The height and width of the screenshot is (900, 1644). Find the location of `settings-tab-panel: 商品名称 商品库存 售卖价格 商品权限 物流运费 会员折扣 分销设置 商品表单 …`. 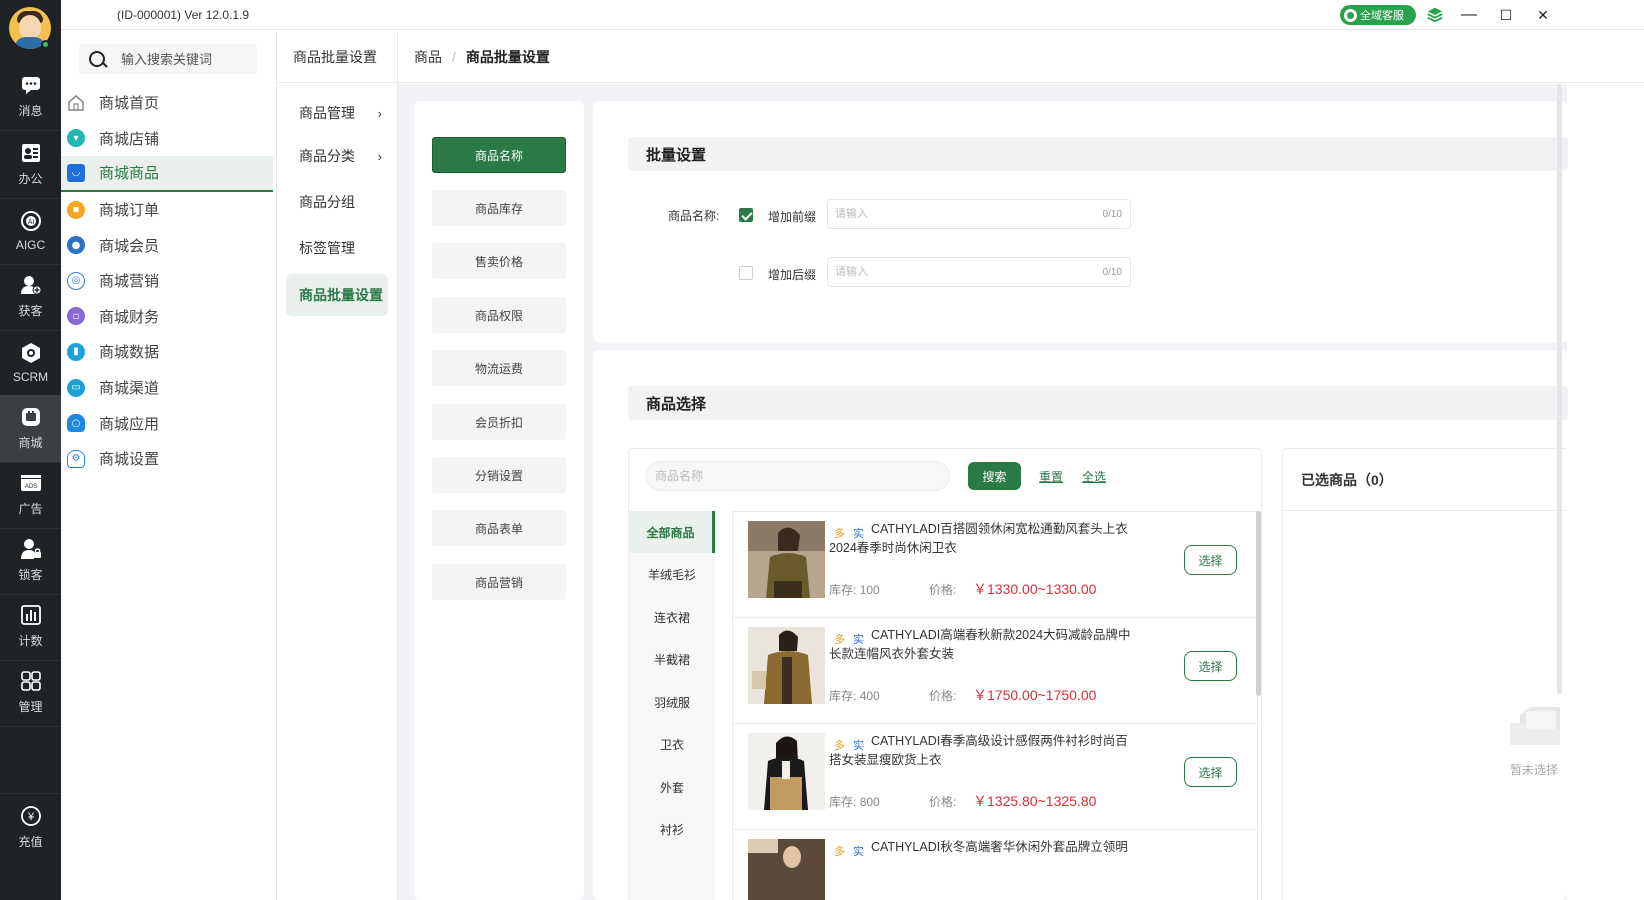

settings-tab-panel: 商品名称 商品库存 售卖价格 商品权限 物流运费 会员折扣 分销设置 商品表单 … is located at coordinates (499, 500).